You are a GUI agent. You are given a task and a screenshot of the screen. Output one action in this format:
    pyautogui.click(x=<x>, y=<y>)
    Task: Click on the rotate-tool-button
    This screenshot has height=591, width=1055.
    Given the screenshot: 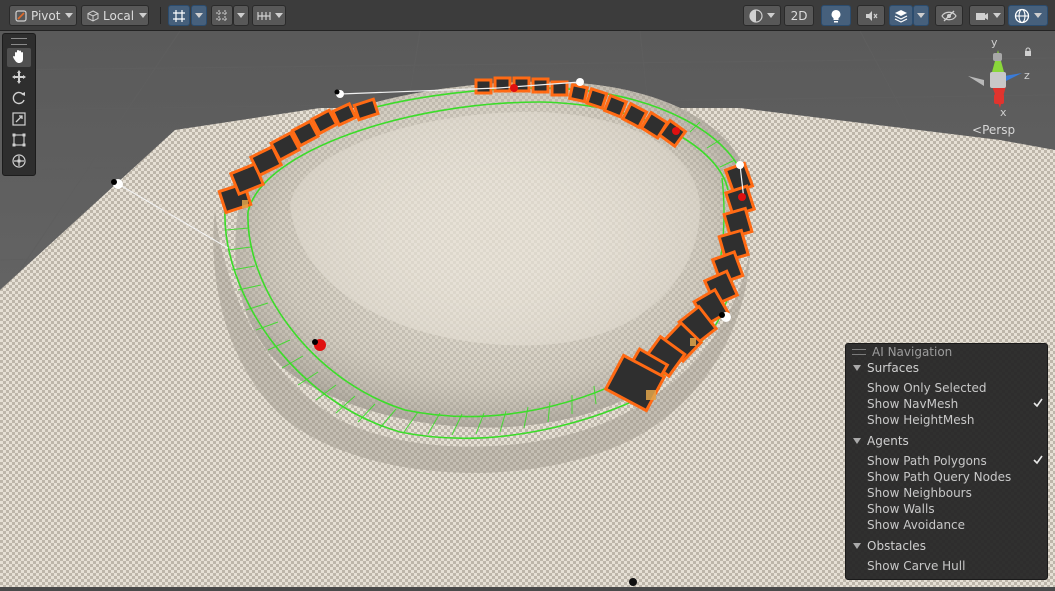 What is the action you would take?
    pyautogui.click(x=19, y=99)
    